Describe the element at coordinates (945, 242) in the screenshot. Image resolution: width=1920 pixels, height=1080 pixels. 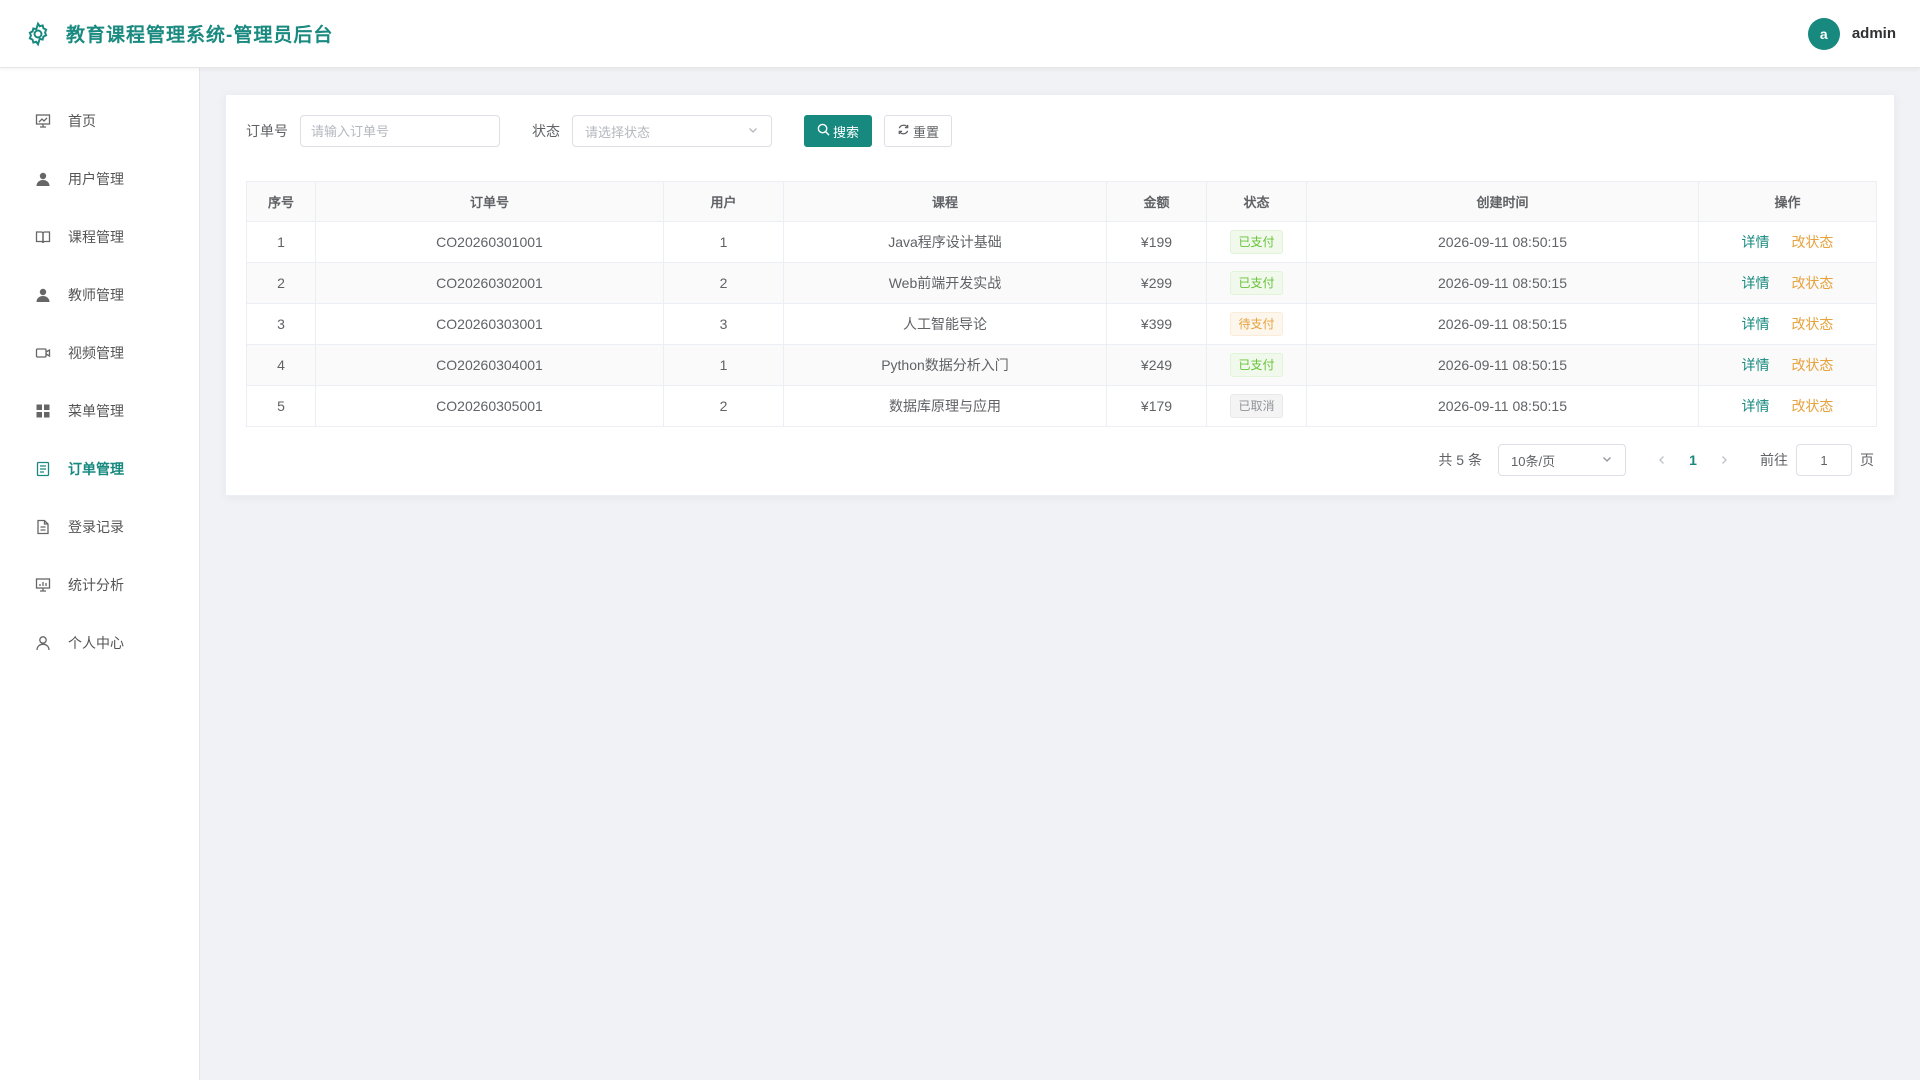
I see `cell-course: Java程序设计基础` at that location.